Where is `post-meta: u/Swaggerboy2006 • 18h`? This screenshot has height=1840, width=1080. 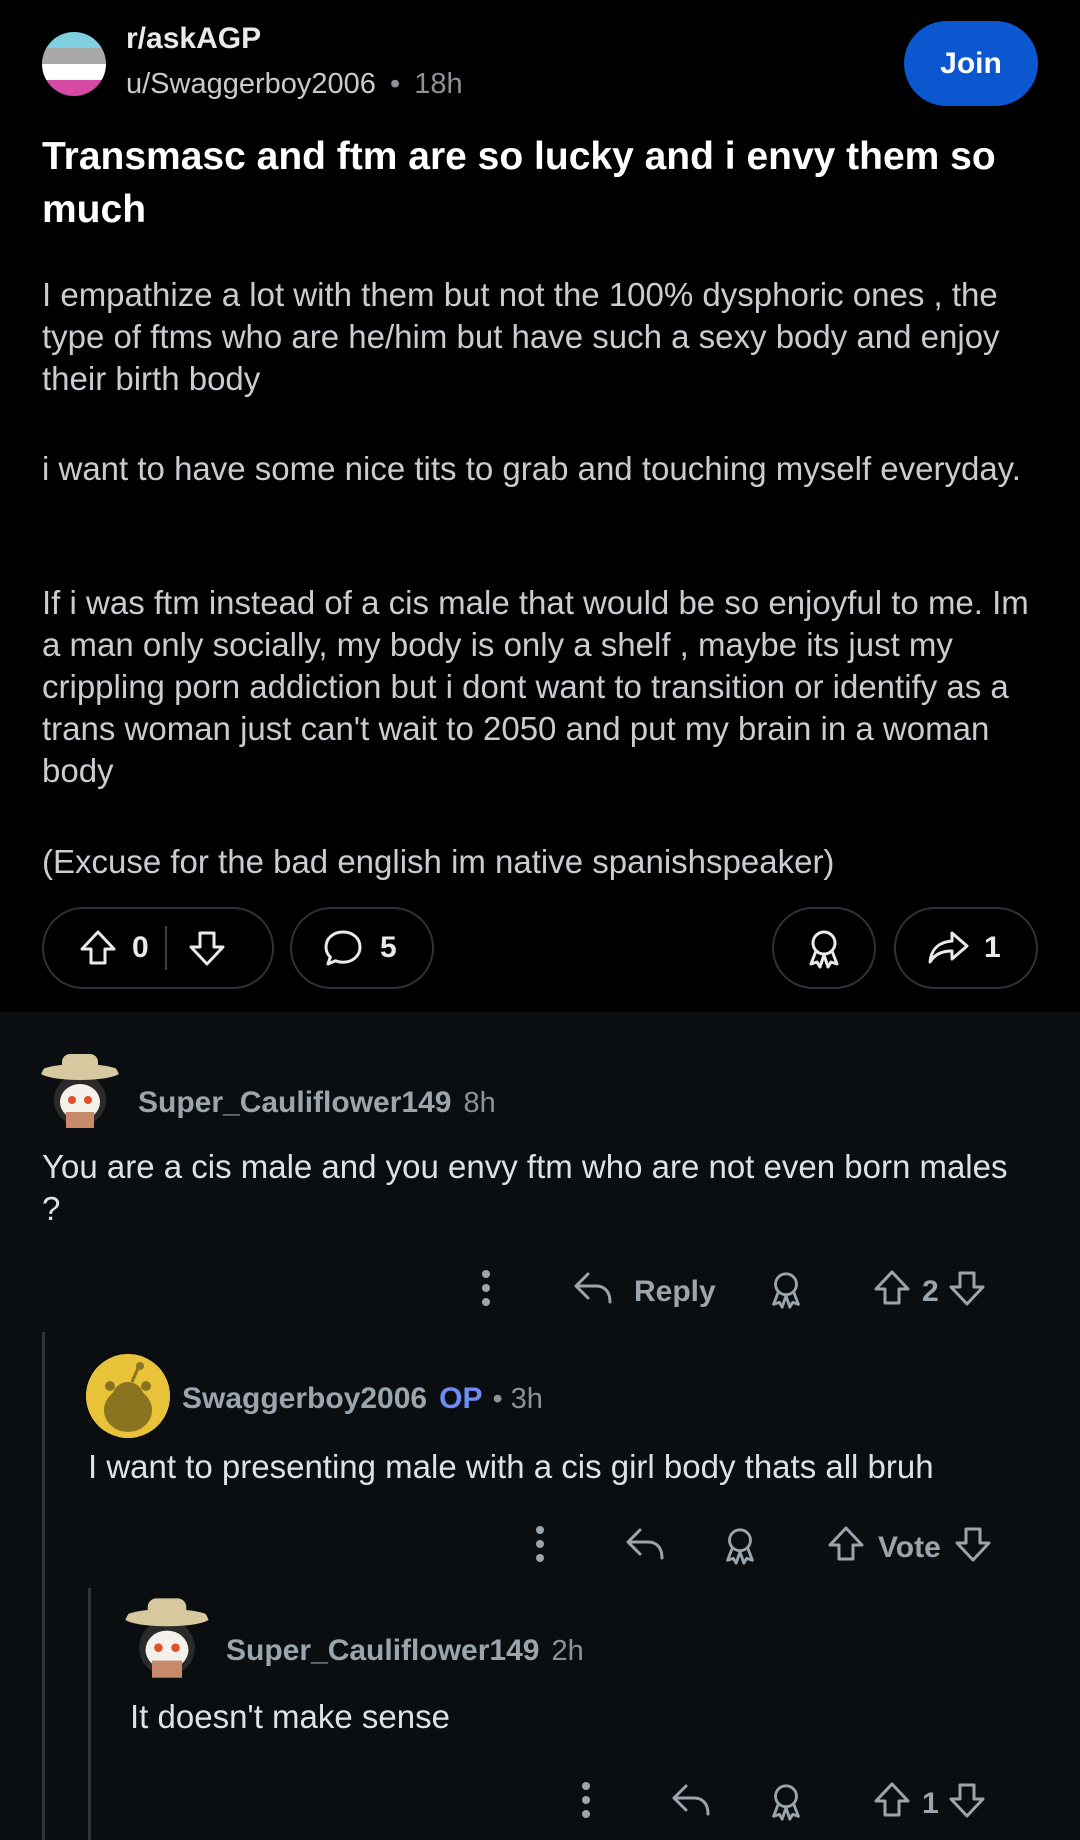 post-meta: u/Swaggerboy2006 • 18h is located at coordinates (294, 84).